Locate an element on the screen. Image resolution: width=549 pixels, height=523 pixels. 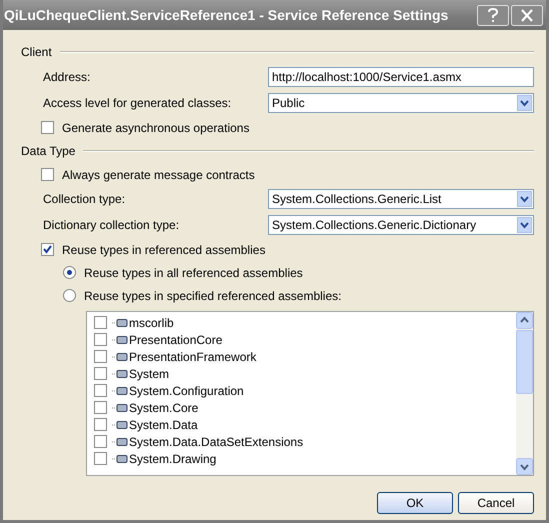
cancel-button: Cancel is located at coordinates (496, 503).